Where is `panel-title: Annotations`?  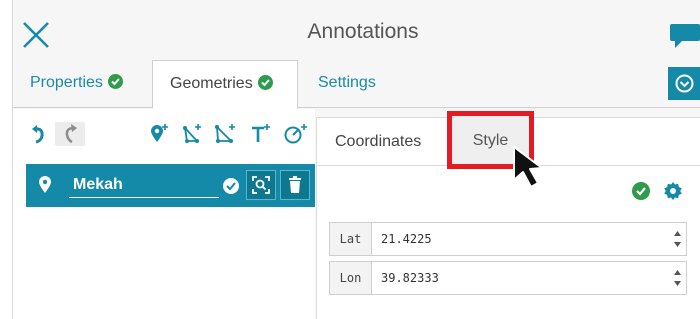 panel-title: Annotations is located at coordinates (363, 31).